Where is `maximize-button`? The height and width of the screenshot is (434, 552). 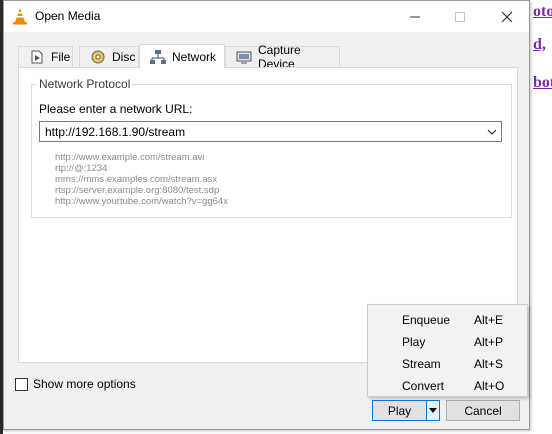
maximize-button is located at coordinates (459, 16).